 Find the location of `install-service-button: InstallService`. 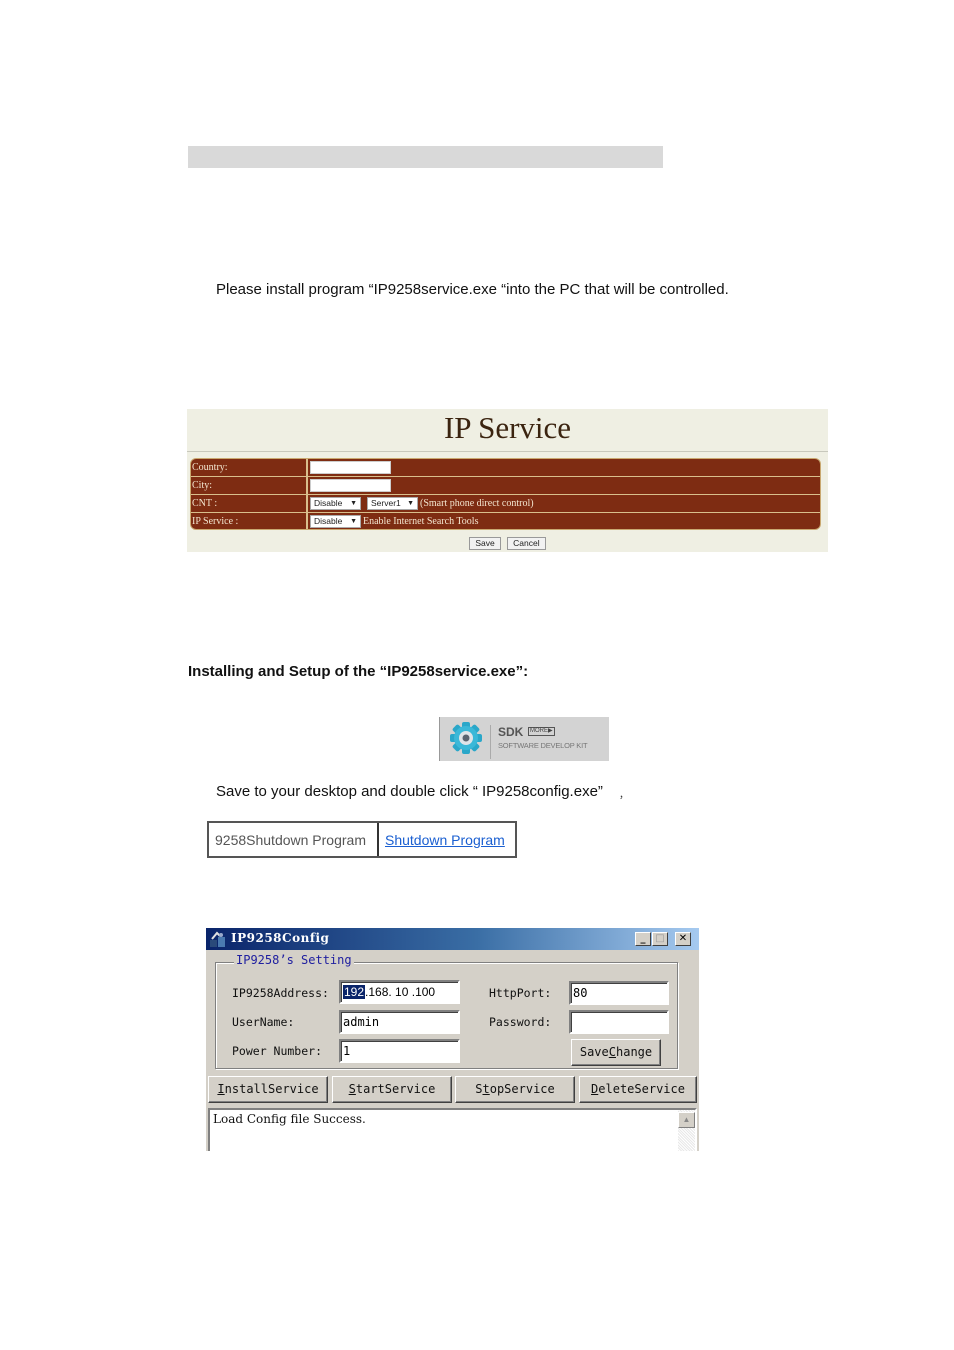

install-service-button: InstallService is located at coordinates (268, 1089).